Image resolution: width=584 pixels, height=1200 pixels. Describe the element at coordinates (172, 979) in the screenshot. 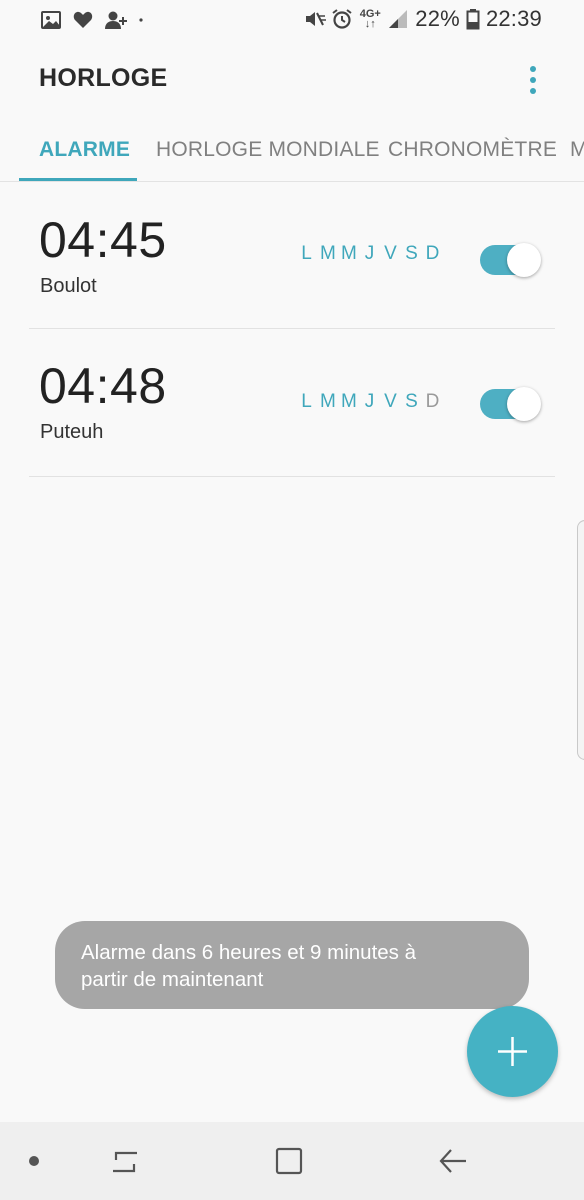

I see `toast-line-2: partir de maintenant` at that location.